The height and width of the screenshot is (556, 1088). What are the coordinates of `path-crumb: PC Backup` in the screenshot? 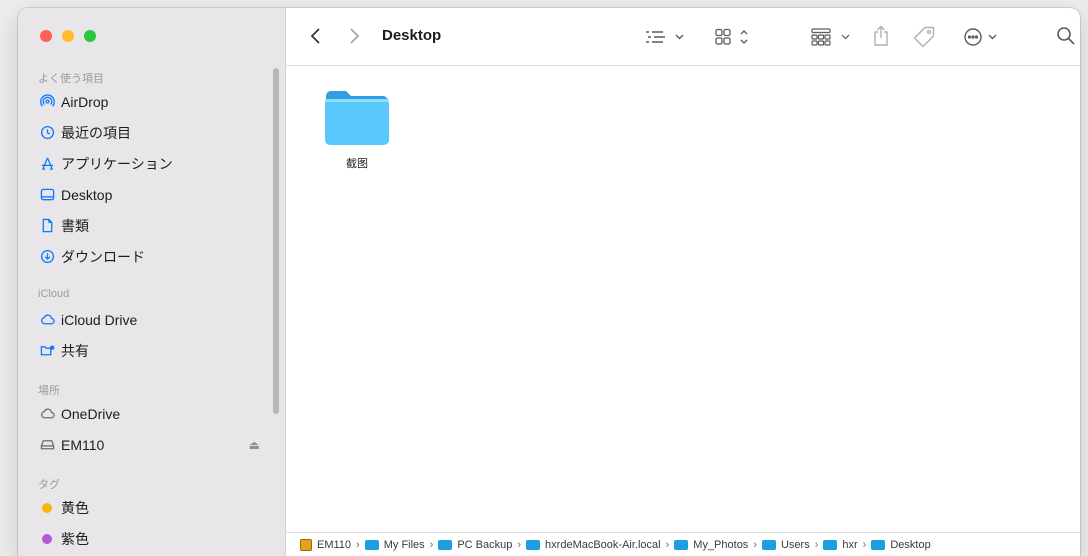 It's located at (475, 545).